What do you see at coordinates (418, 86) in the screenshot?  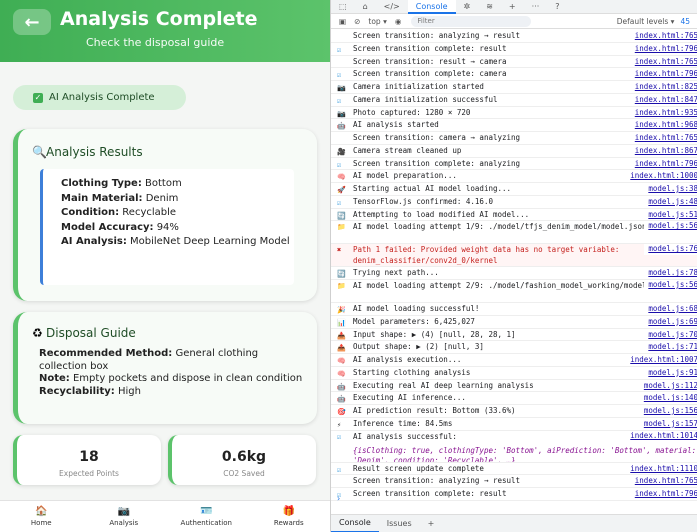 I see `console-log-message: Camera initialization started` at bounding box center [418, 86].